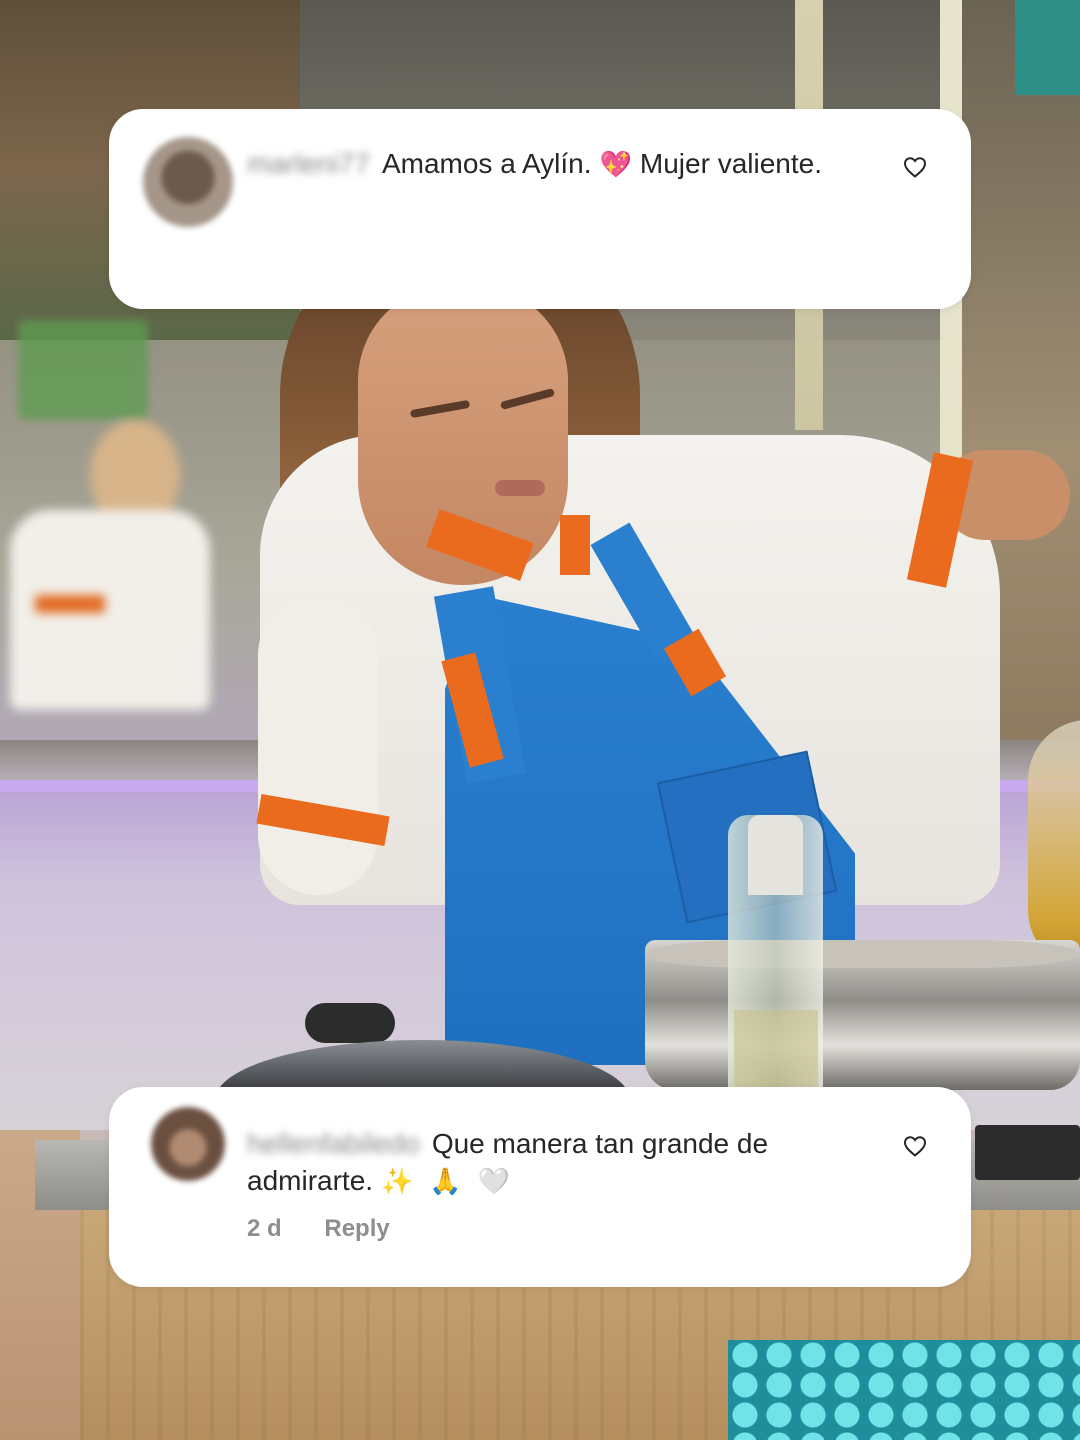  Describe the element at coordinates (1027, 1152) in the screenshot. I see `stove-burner` at that location.